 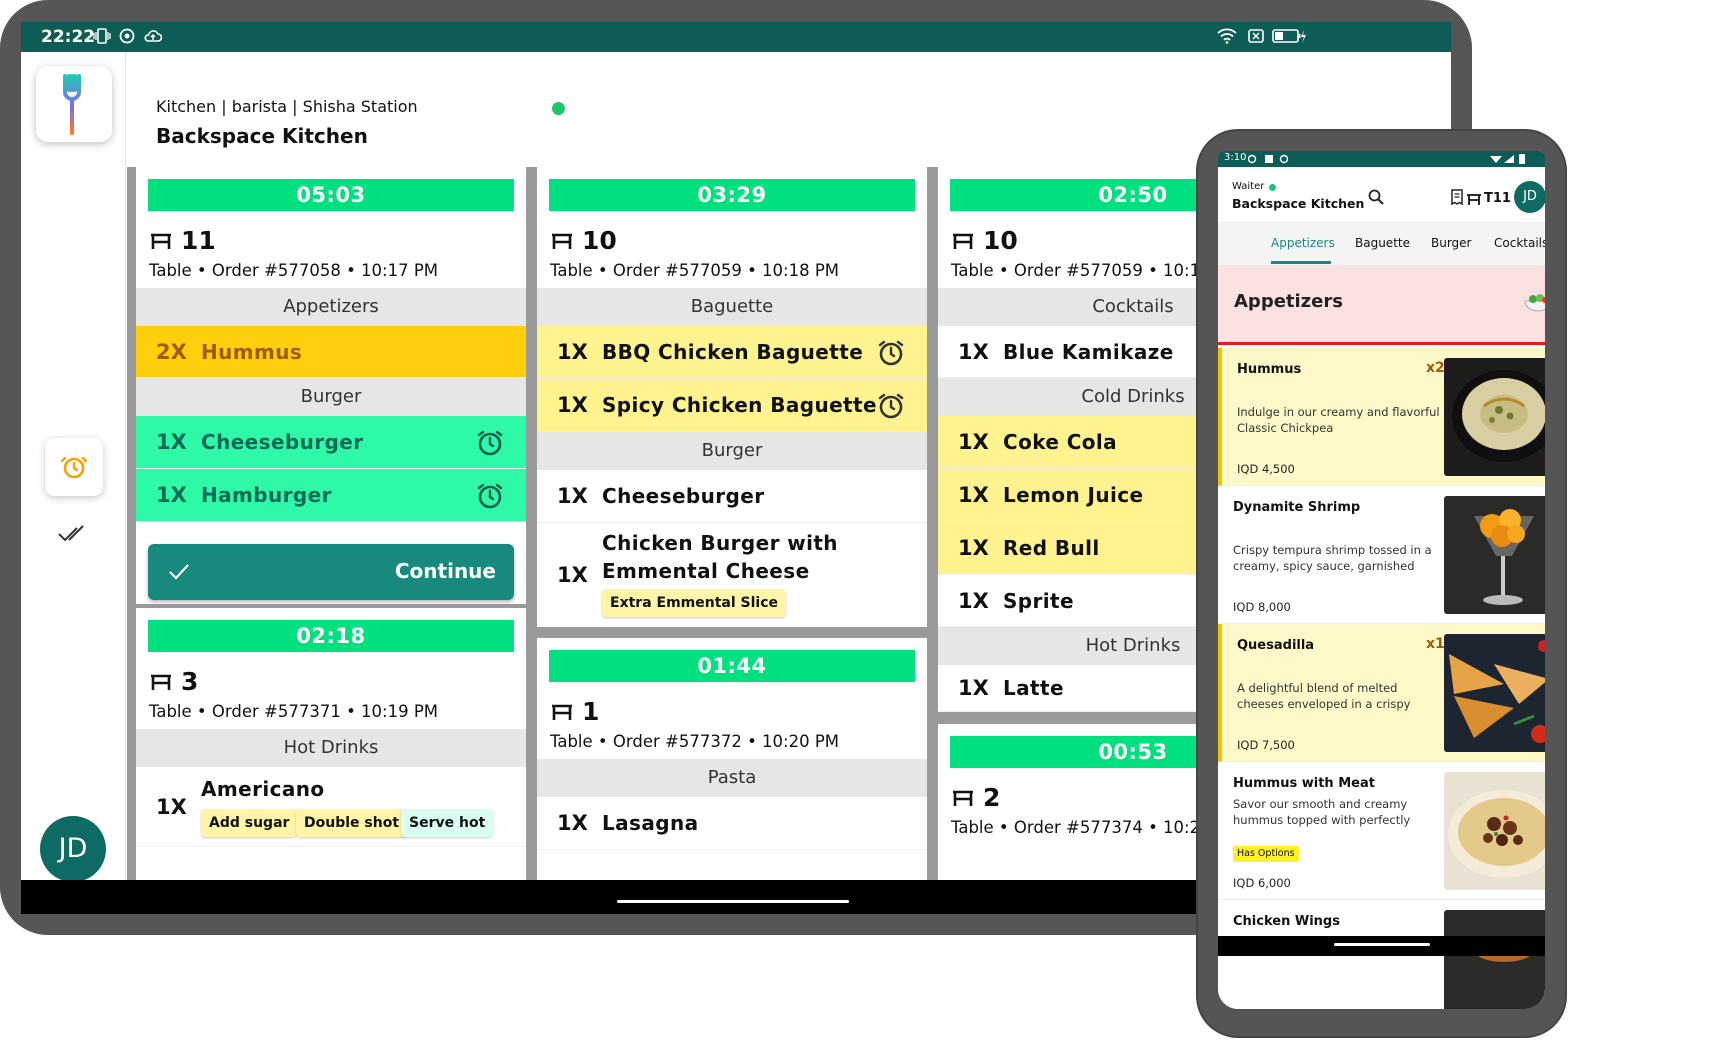 What do you see at coordinates (74, 104) in the screenshot?
I see `app-logo` at bounding box center [74, 104].